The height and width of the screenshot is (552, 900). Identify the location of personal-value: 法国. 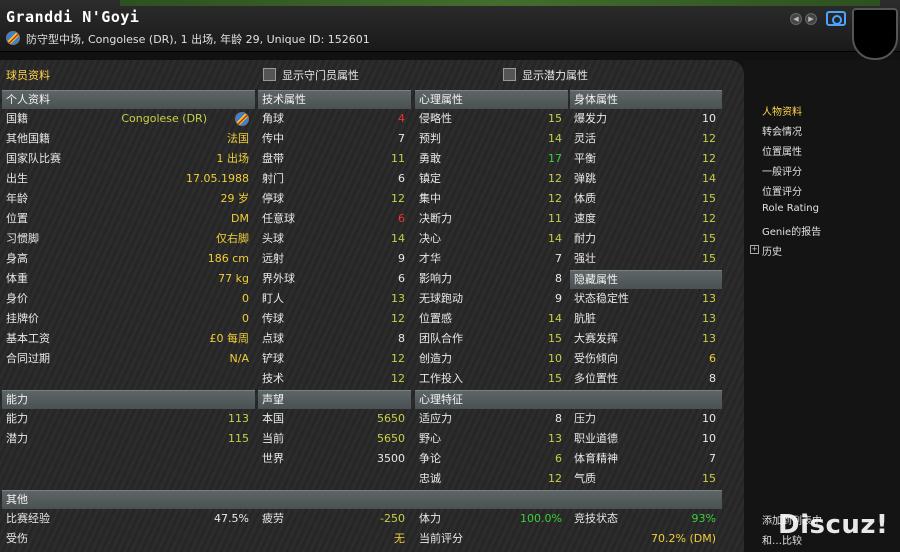
(238, 138).